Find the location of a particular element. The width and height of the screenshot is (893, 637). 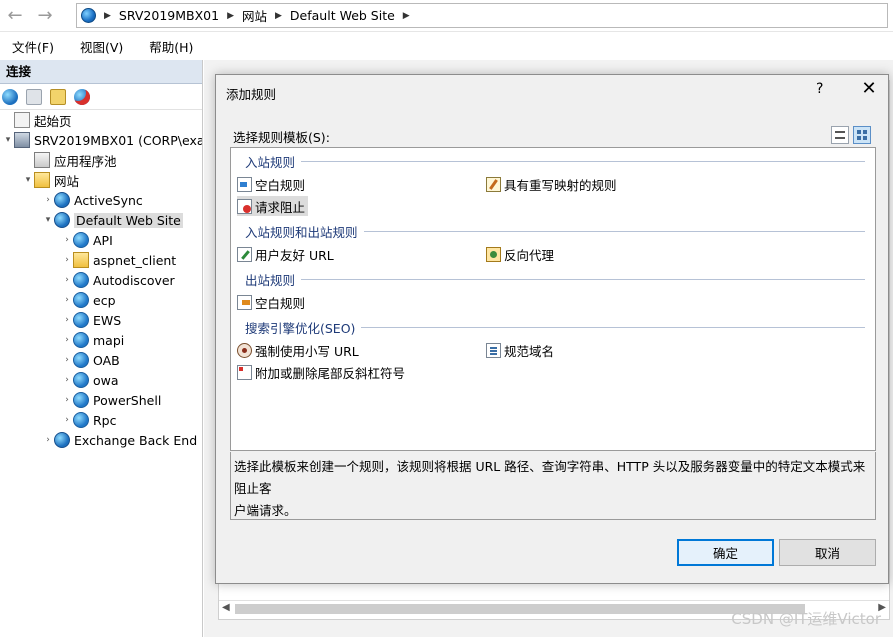

tree-node-label: 网站 is located at coordinates (67, 181).